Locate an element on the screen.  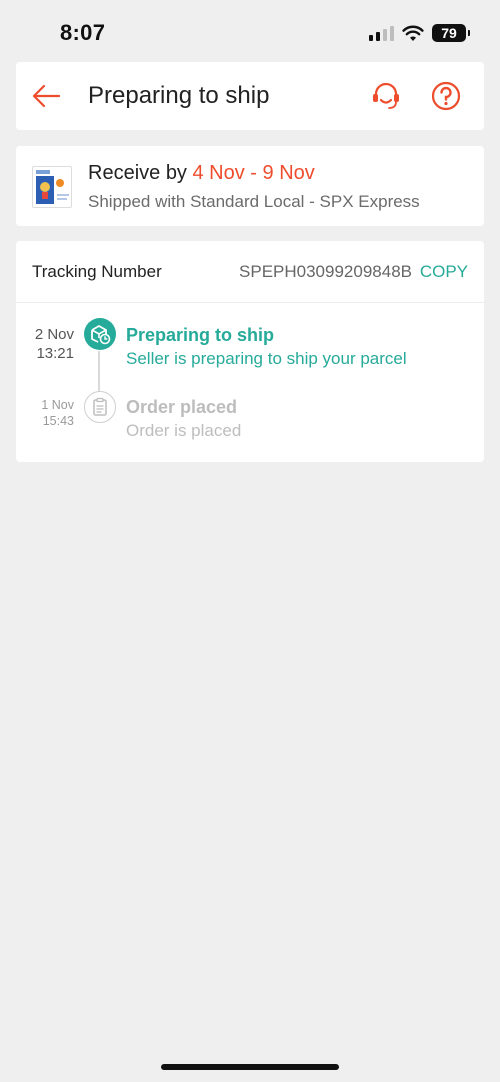
event-description: Order is placed is located at coordinates (184, 430).